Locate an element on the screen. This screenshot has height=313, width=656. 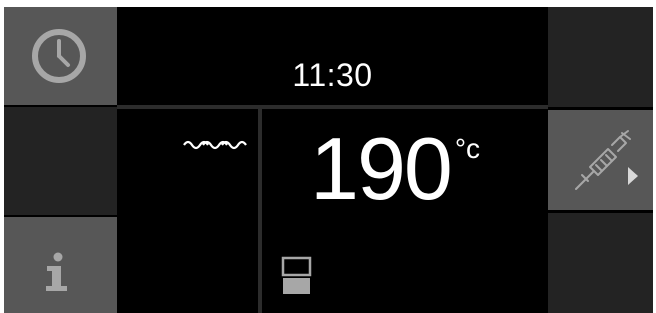
clock-icon is located at coordinates (59, 56).